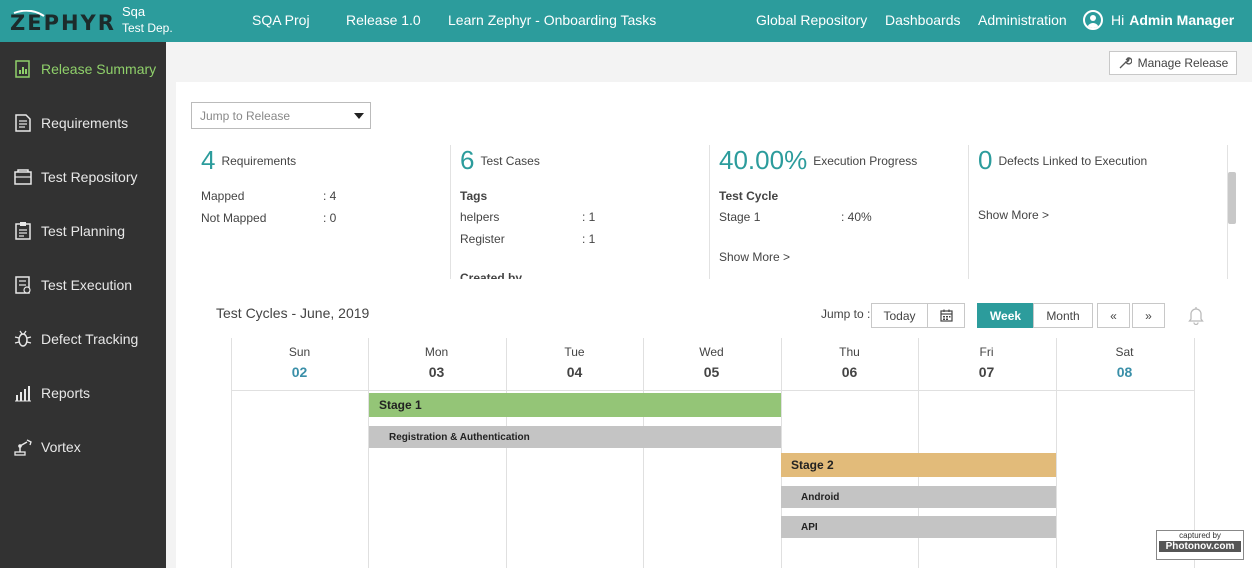 The height and width of the screenshot is (568, 1252). What do you see at coordinates (491, 275) in the screenshot?
I see `created-by-heading: Created by` at bounding box center [491, 275].